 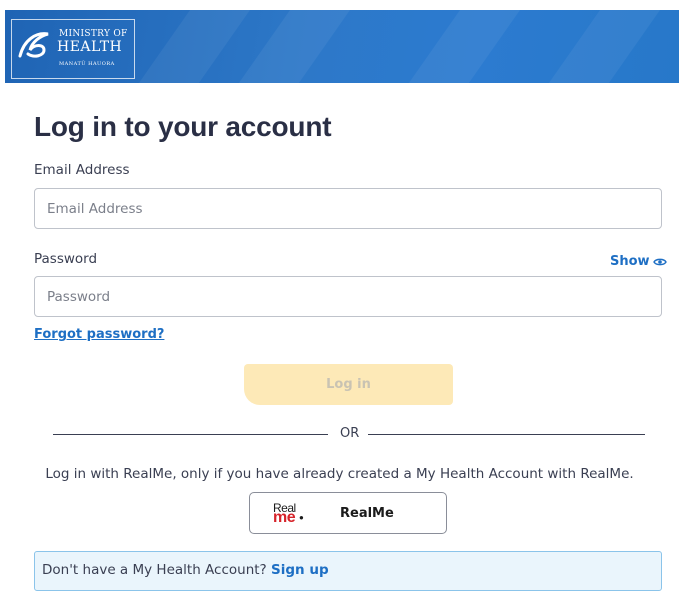 What do you see at coordinates (300, 570) in the screenshot?
I see `signup-link: Sign up` at bounding box center [300, 570].